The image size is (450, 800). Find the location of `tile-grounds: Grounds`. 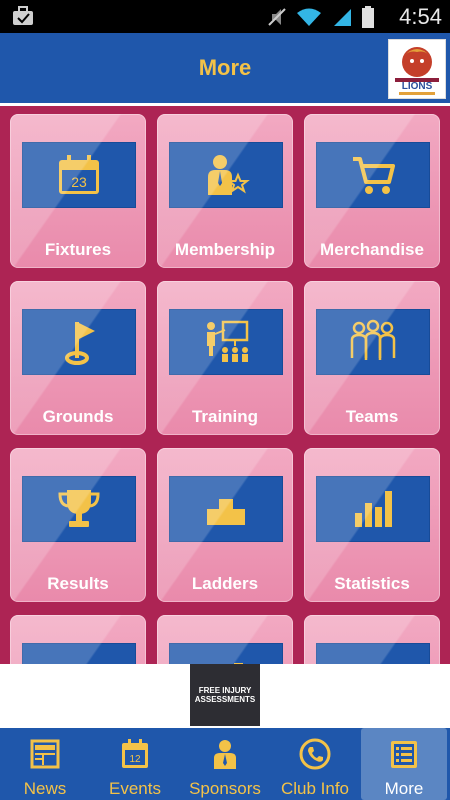

tile-grounds: Grounds is located at coordinates (78, 358).